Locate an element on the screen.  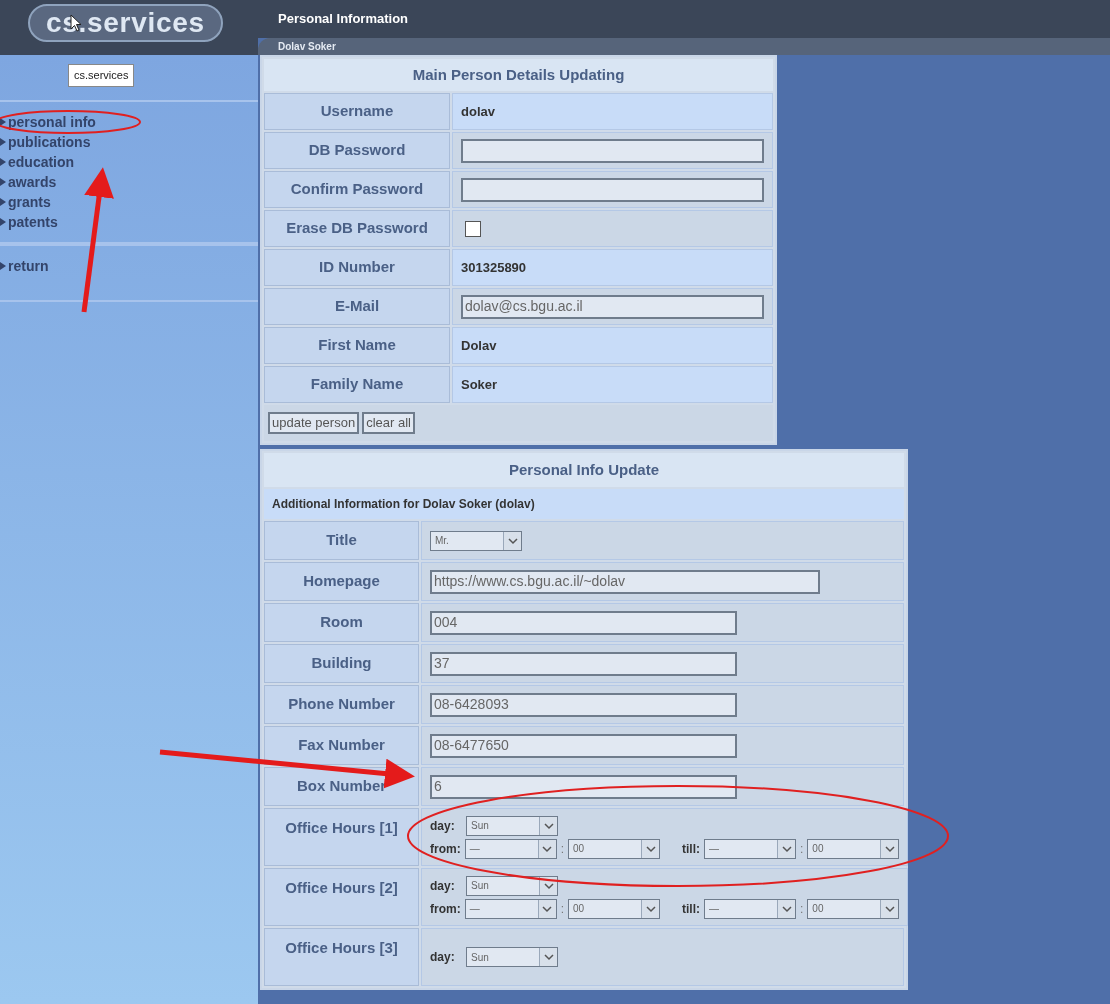
field-label: Fax Number is located at coordinates (341, 745).